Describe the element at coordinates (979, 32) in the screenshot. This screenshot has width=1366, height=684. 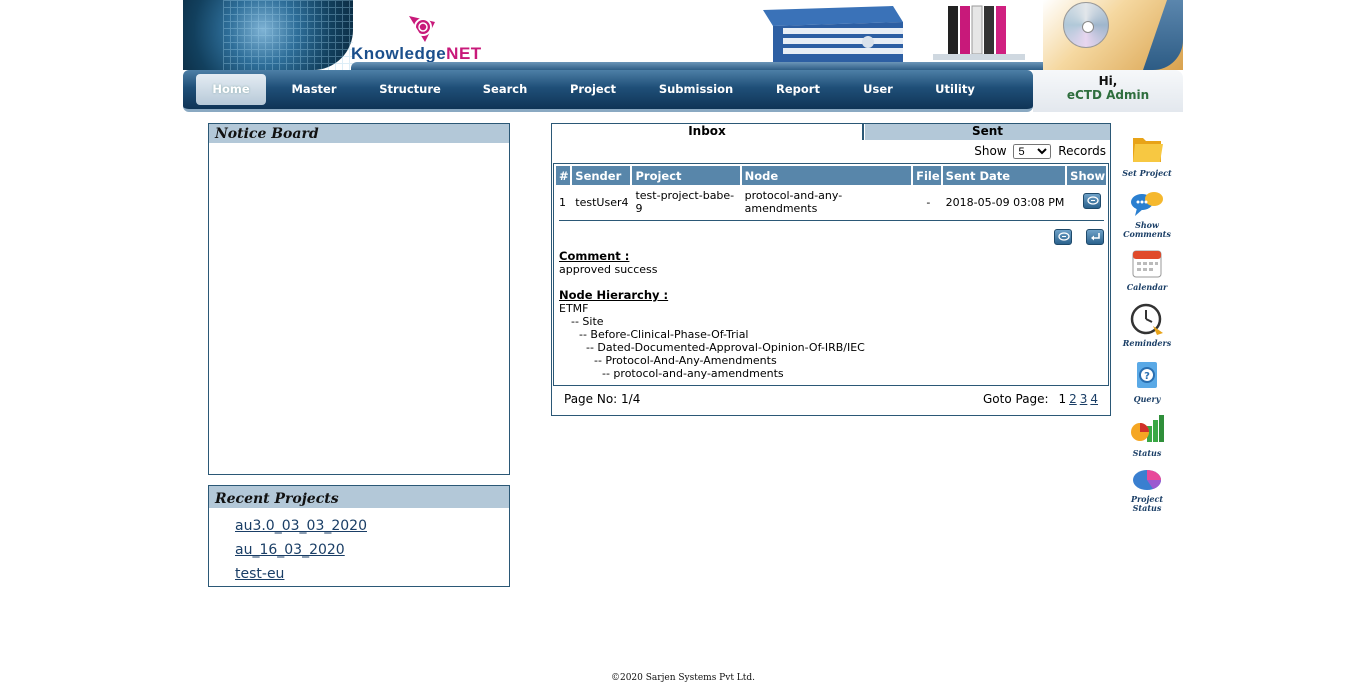
I see `colored-binders-image` at that location.